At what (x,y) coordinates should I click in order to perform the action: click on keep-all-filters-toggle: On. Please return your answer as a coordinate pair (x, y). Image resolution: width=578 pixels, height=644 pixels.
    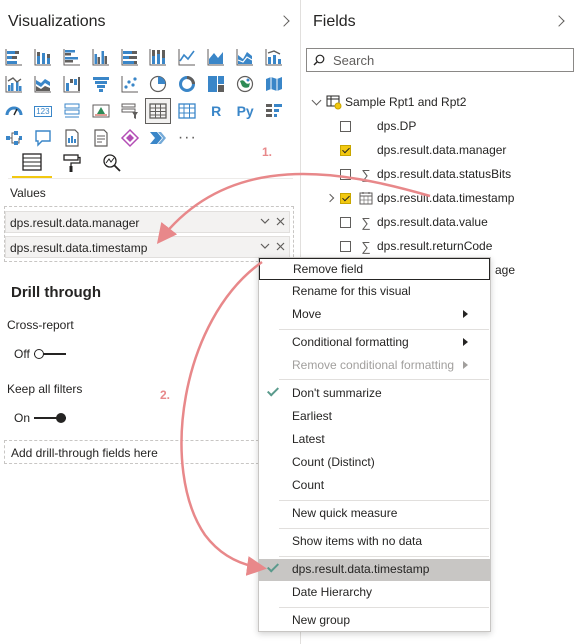
    Looking at the image, I should click on (40, 418).